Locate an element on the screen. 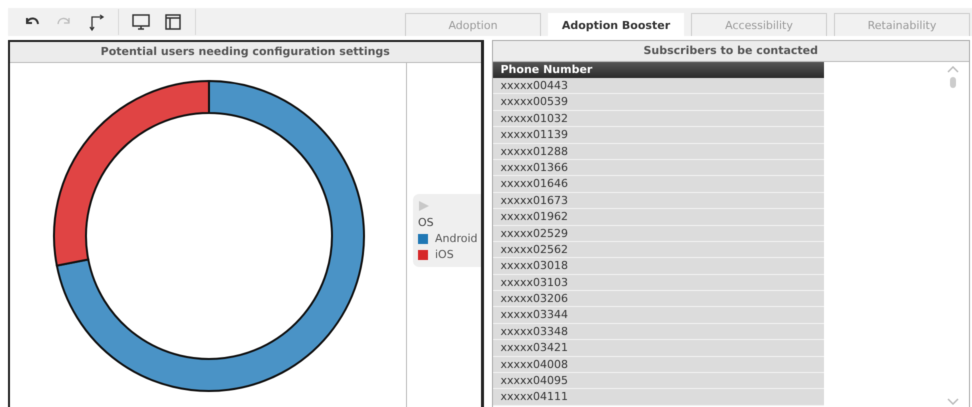  table-cell: xxxxx02529 is located at coordinates (658, 234).